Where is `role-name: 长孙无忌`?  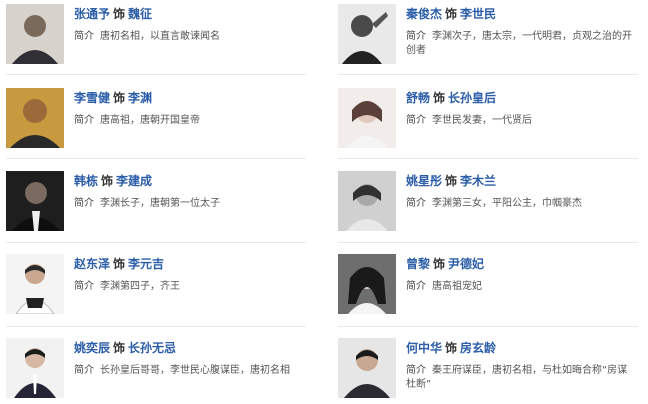
role-name: 长孙无忌 is located at coordinates (152, 348).